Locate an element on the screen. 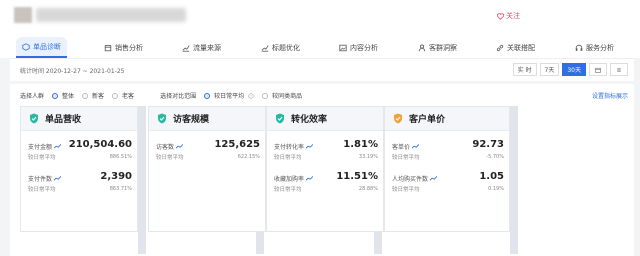 Image resolution: width=640 pixels, height=256 pixels. box-icon is located at coordinates (108, 47).